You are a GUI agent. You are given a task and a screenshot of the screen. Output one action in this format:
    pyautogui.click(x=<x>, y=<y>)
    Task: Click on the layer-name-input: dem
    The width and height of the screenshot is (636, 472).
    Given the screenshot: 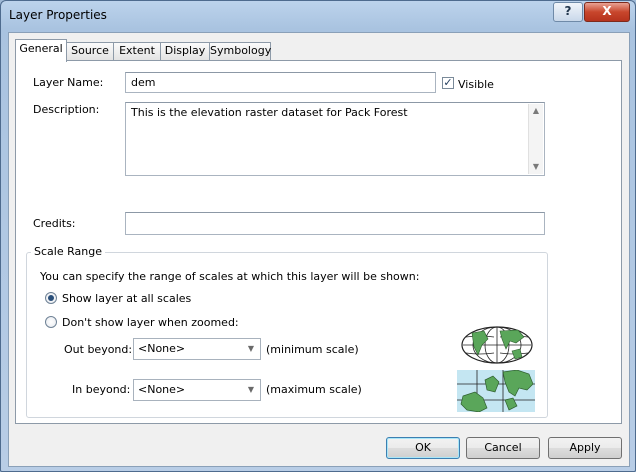 What is the action you would take?
    pyautogui.click(x=280, y=82)
    